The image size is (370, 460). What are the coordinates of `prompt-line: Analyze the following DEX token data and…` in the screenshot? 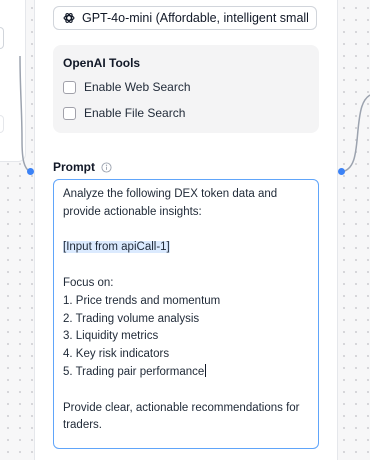 It's located at (170, 203).